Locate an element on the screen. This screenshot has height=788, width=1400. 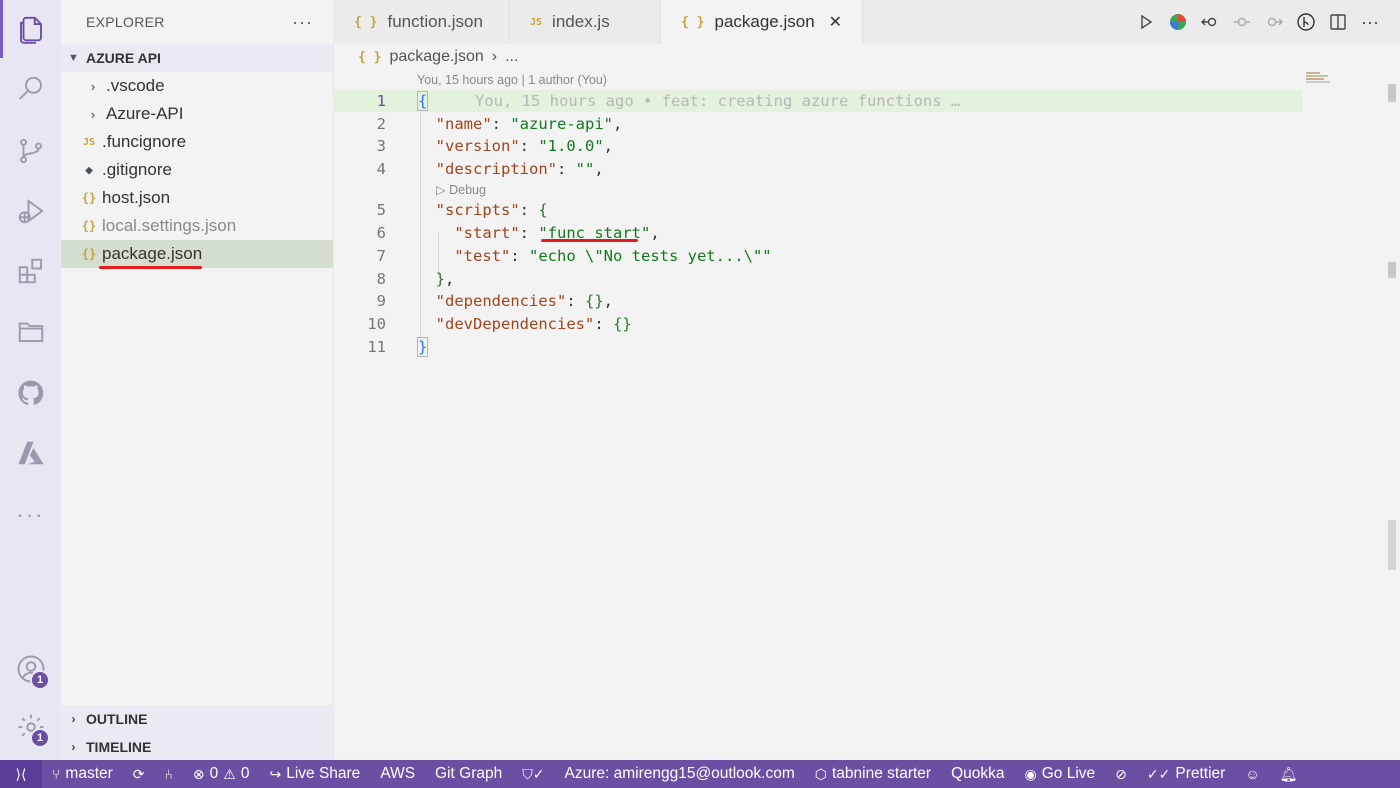
run-icon is located at coordinates (1146, 22).